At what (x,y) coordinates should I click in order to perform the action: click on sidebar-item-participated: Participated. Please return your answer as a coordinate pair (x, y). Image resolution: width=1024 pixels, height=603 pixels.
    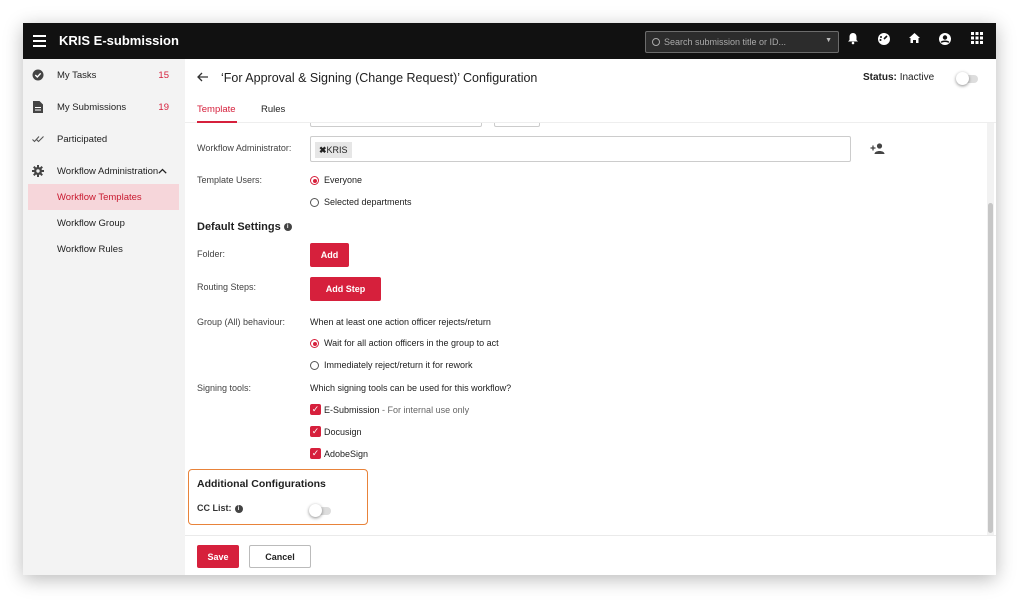
    Looking at the image, I should click on (104, 139).